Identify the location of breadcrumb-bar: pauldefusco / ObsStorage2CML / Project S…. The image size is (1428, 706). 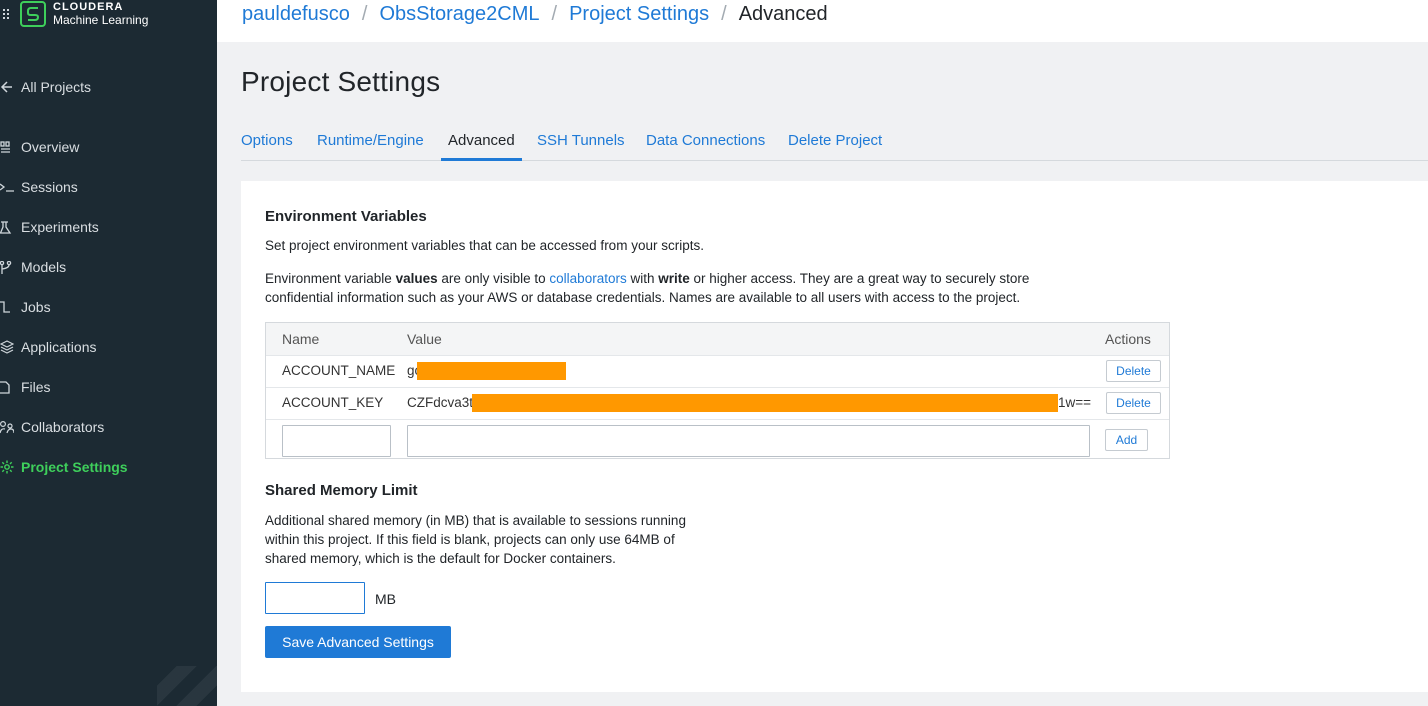
(822, 21).